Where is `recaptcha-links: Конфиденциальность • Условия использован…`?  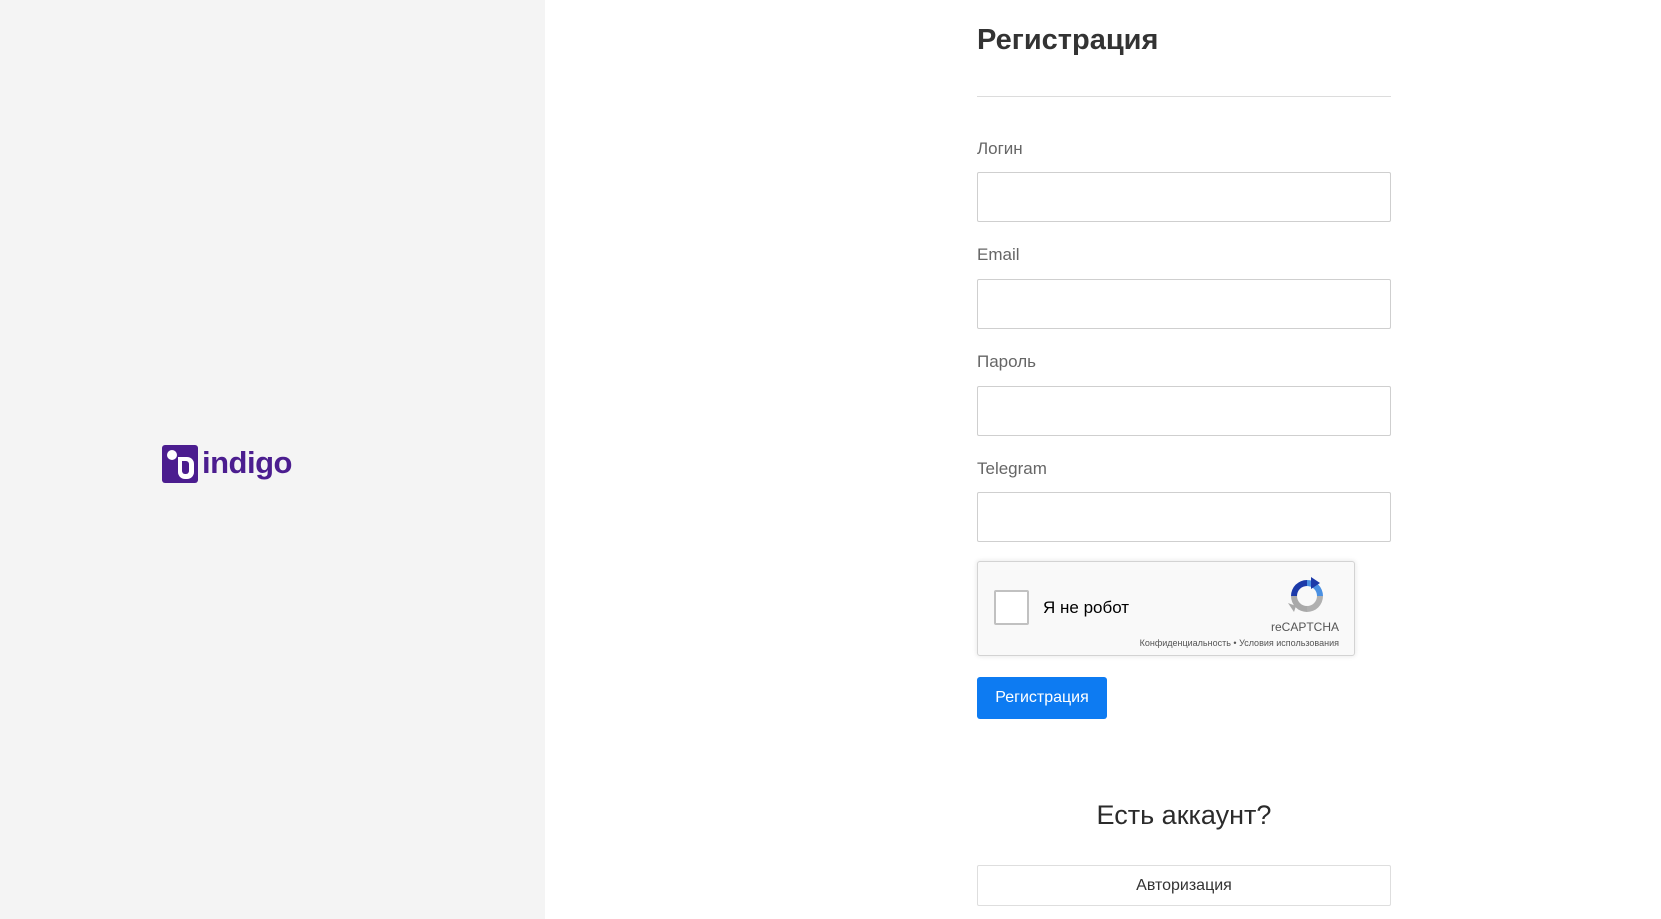 recaptcha-links: Конфиденциальность • Условия использован… is located at coordinates (1239, 643).